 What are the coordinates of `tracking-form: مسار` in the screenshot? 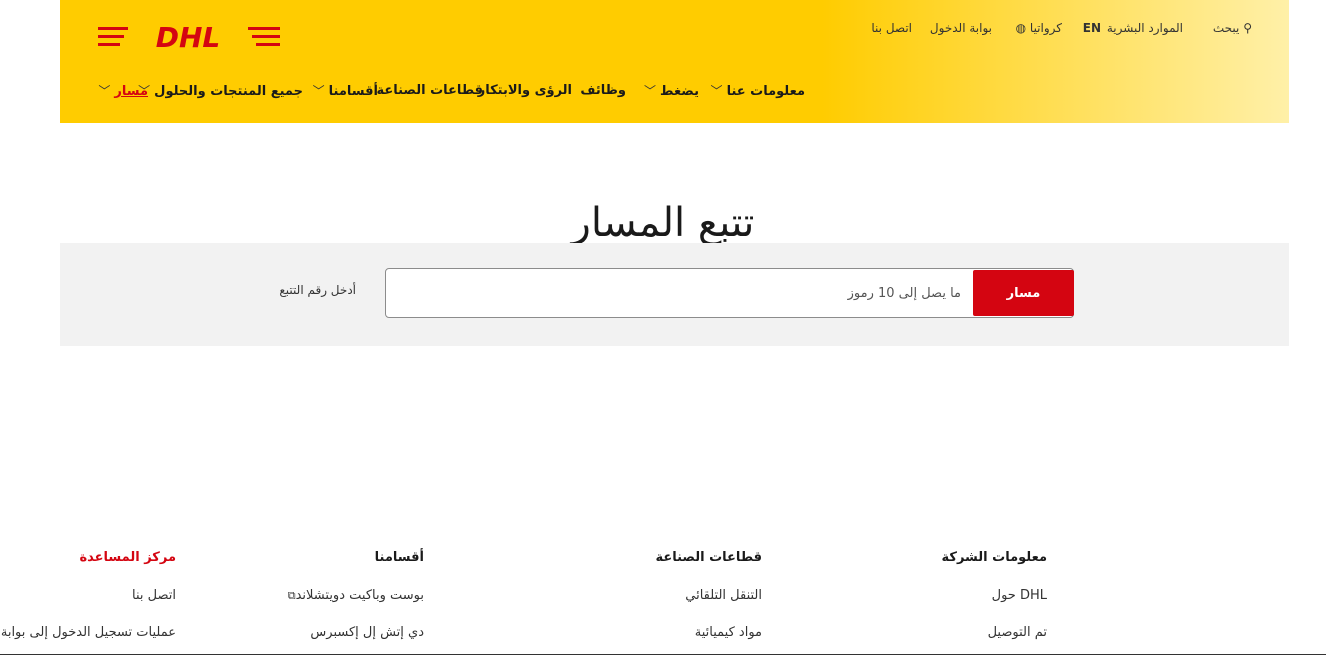 It's located at (729, 293).